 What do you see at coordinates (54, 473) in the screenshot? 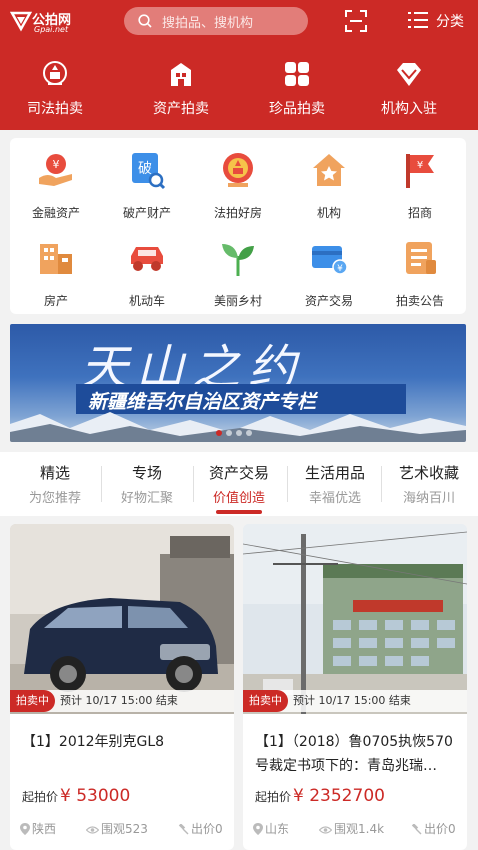
I see `tab-title: 精选` at bounding box center [54, 473].